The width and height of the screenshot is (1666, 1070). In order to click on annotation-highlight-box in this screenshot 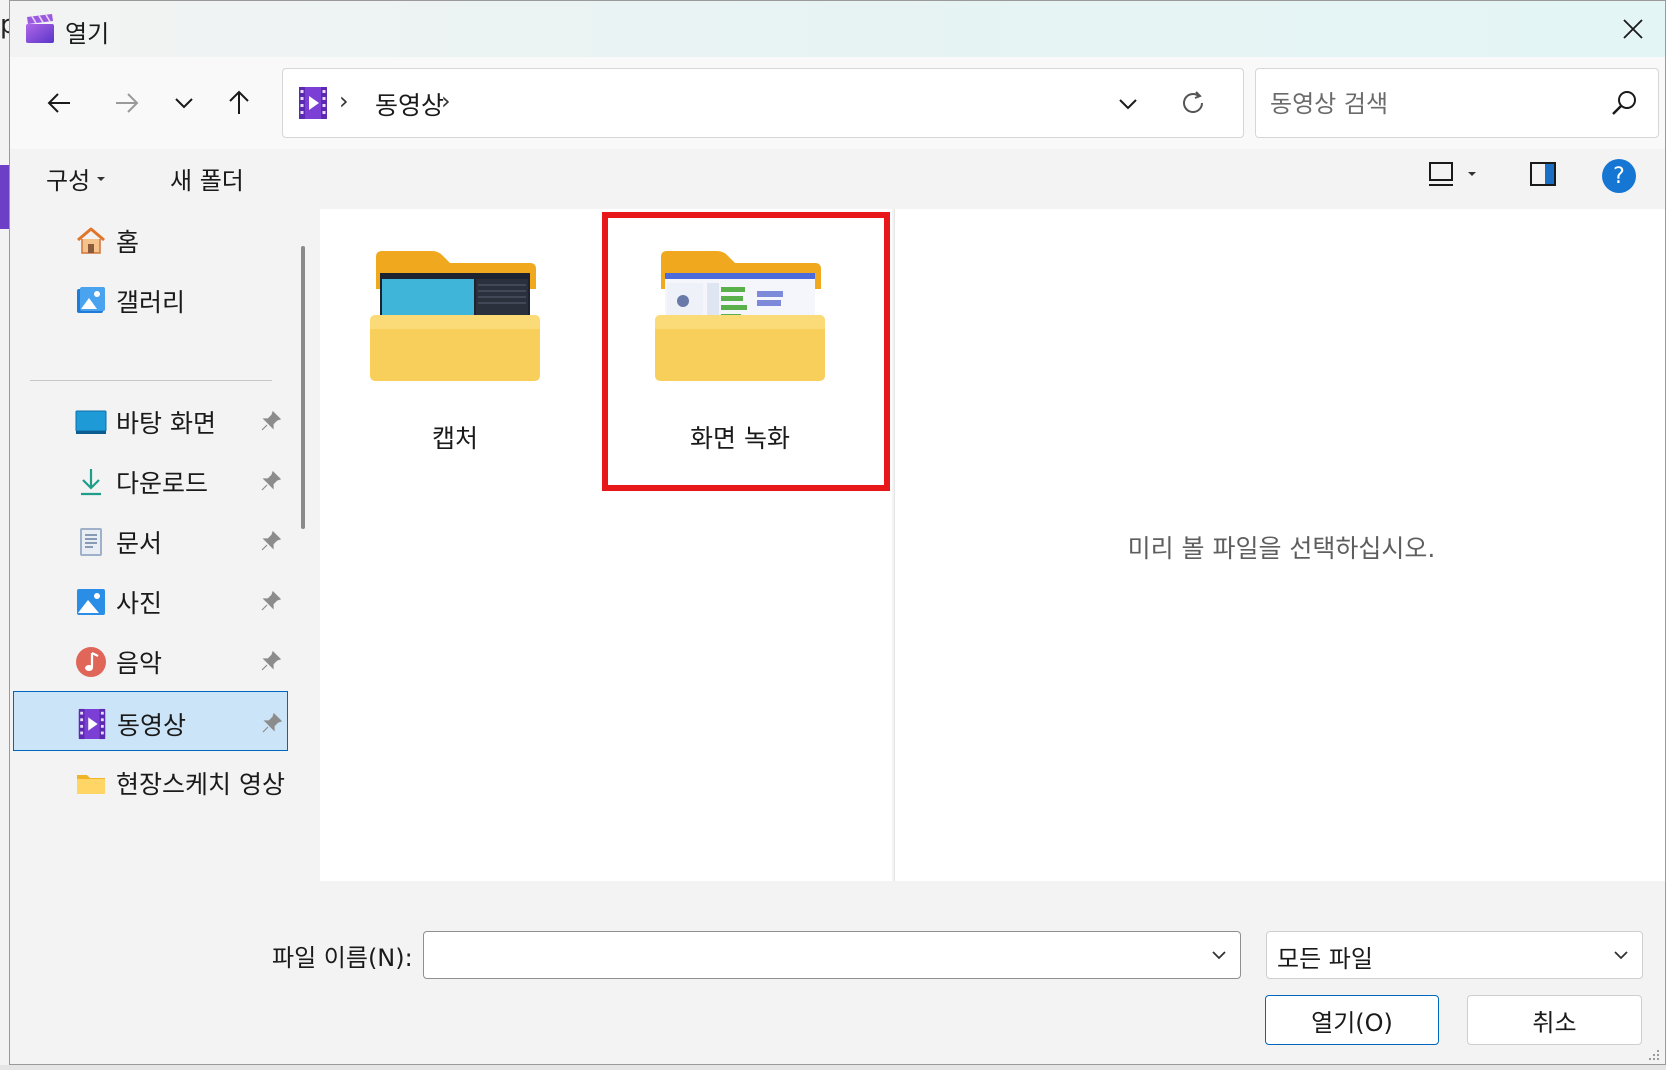, I will do `click(746, 351)`.